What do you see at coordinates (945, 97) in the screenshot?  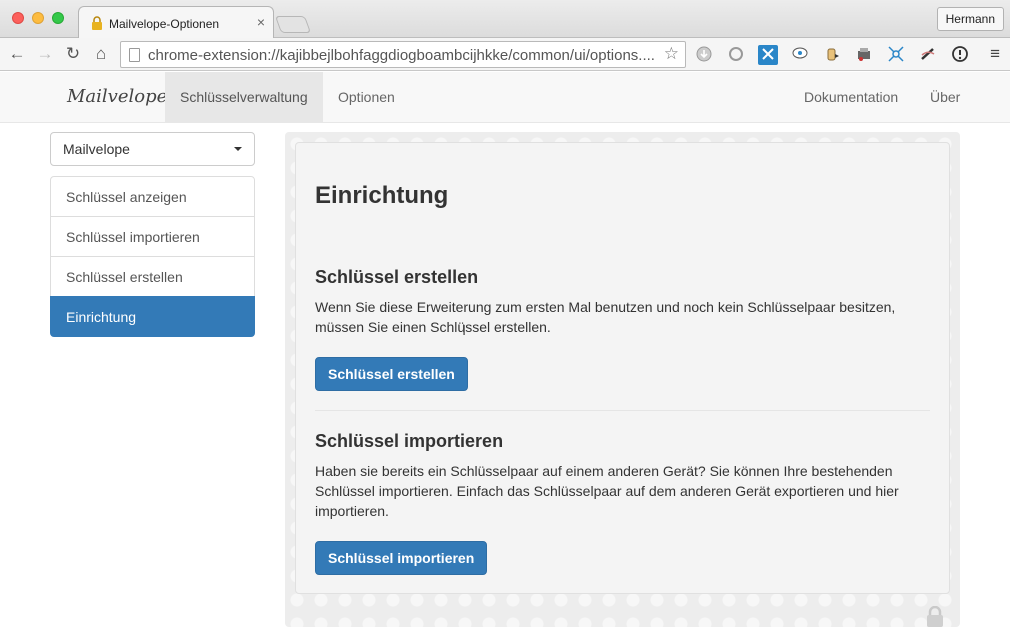 I see `nav-about: Über` at bounding box center [945, 97].